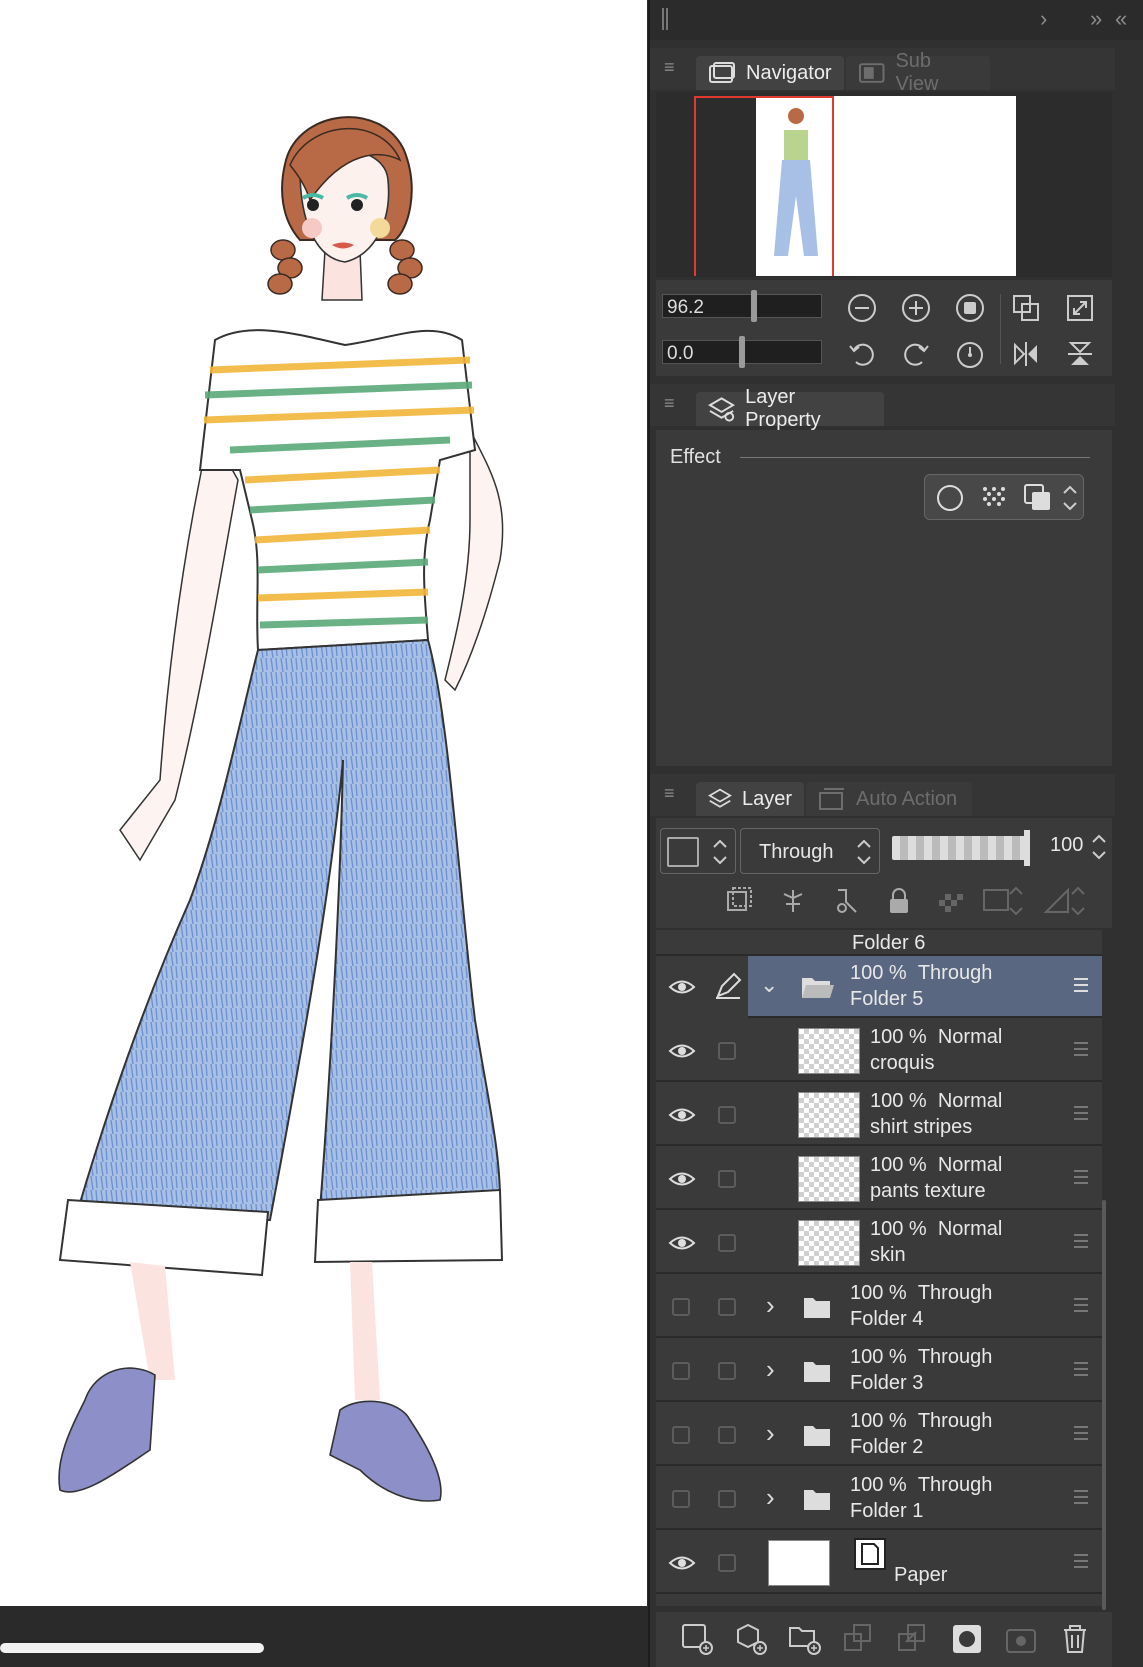 The image size is (1143, 1667). Describe the element at coordinates (1096, 19) in the screenshot. I see `double-chevron-right-icon: »` at that location.